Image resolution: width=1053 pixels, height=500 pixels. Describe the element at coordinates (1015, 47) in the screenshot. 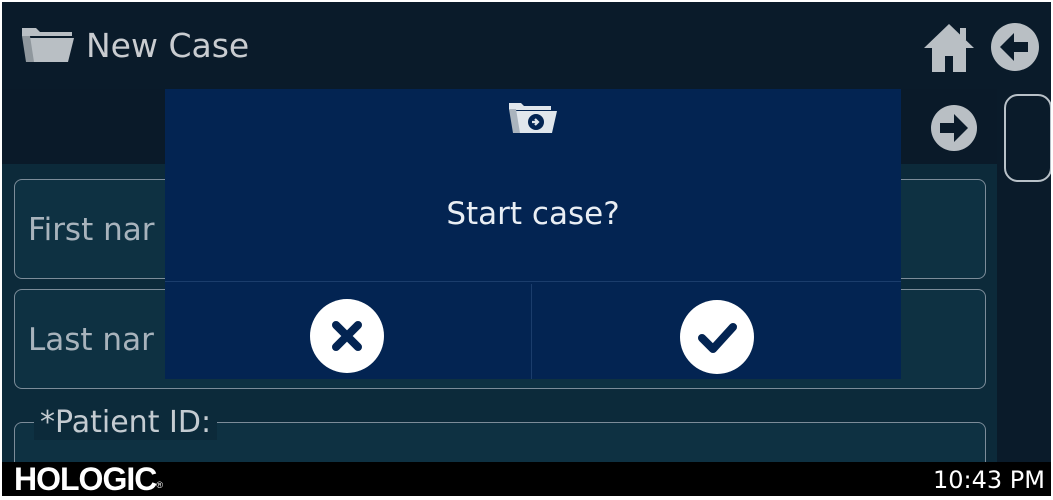

I see `back-arrow-icon` at that location.